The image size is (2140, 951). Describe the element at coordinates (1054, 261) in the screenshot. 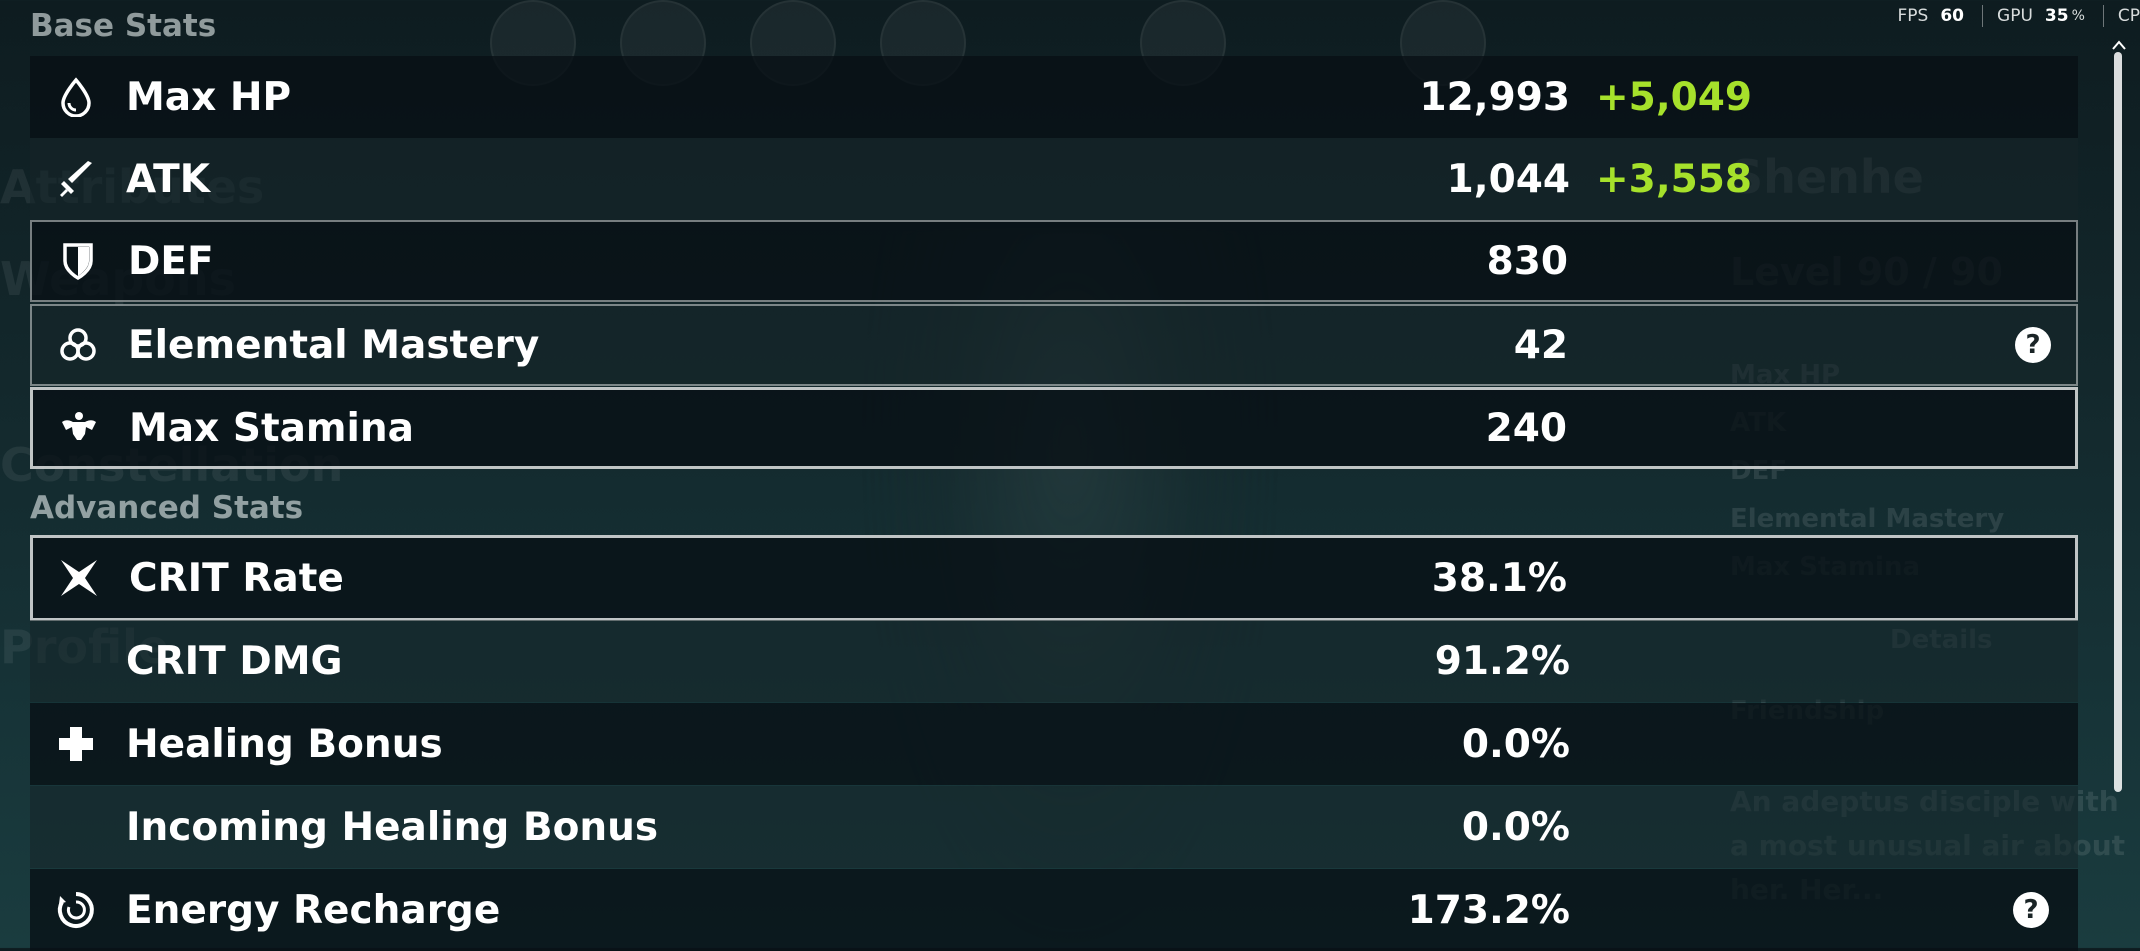

I see `stat-row-def: DEF 830` at that location.